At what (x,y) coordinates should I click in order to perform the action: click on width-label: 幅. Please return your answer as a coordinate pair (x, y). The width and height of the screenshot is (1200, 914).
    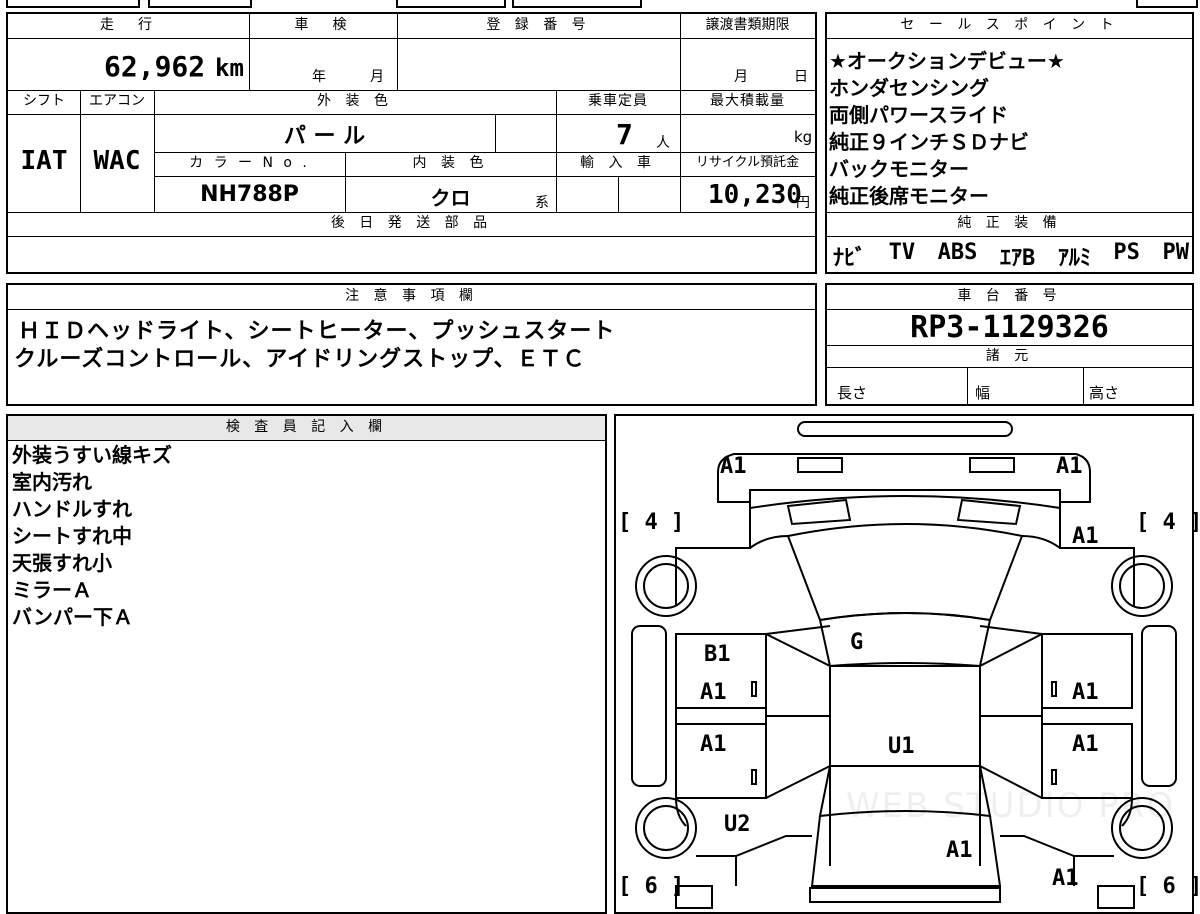
    Looking at the image, I should click on (983, 393).